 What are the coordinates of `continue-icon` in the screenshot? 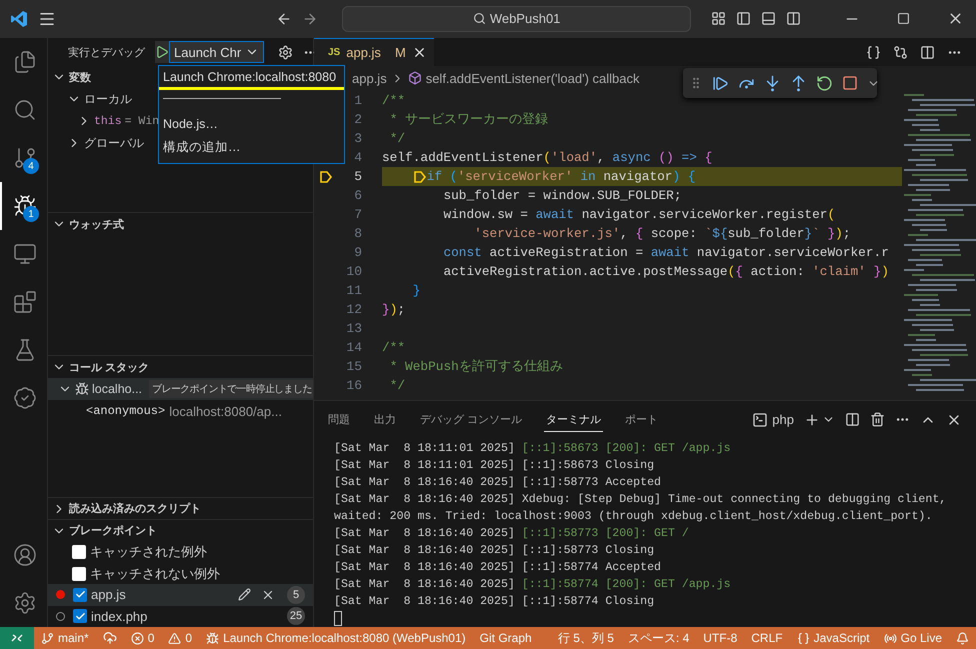 It's located at (720, 83).